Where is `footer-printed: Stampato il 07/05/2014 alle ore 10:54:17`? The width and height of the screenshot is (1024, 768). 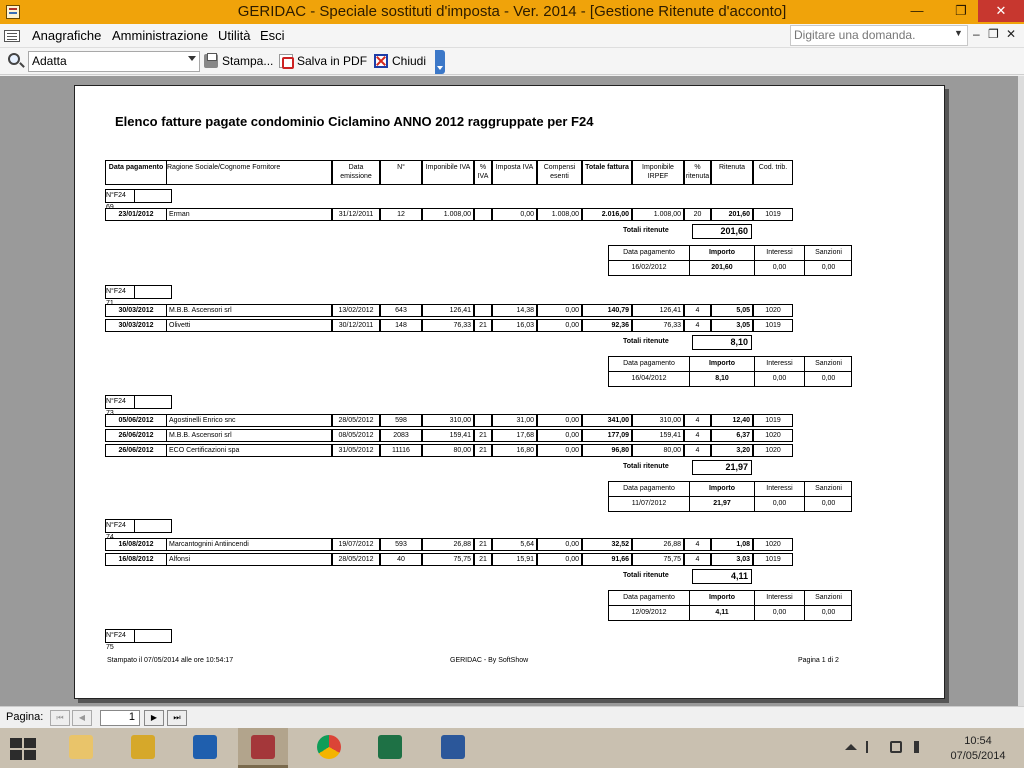
footer-printed: Stampato il 07/05/2014 alle ore 10:54:17 is located at coordinates (170, 660).